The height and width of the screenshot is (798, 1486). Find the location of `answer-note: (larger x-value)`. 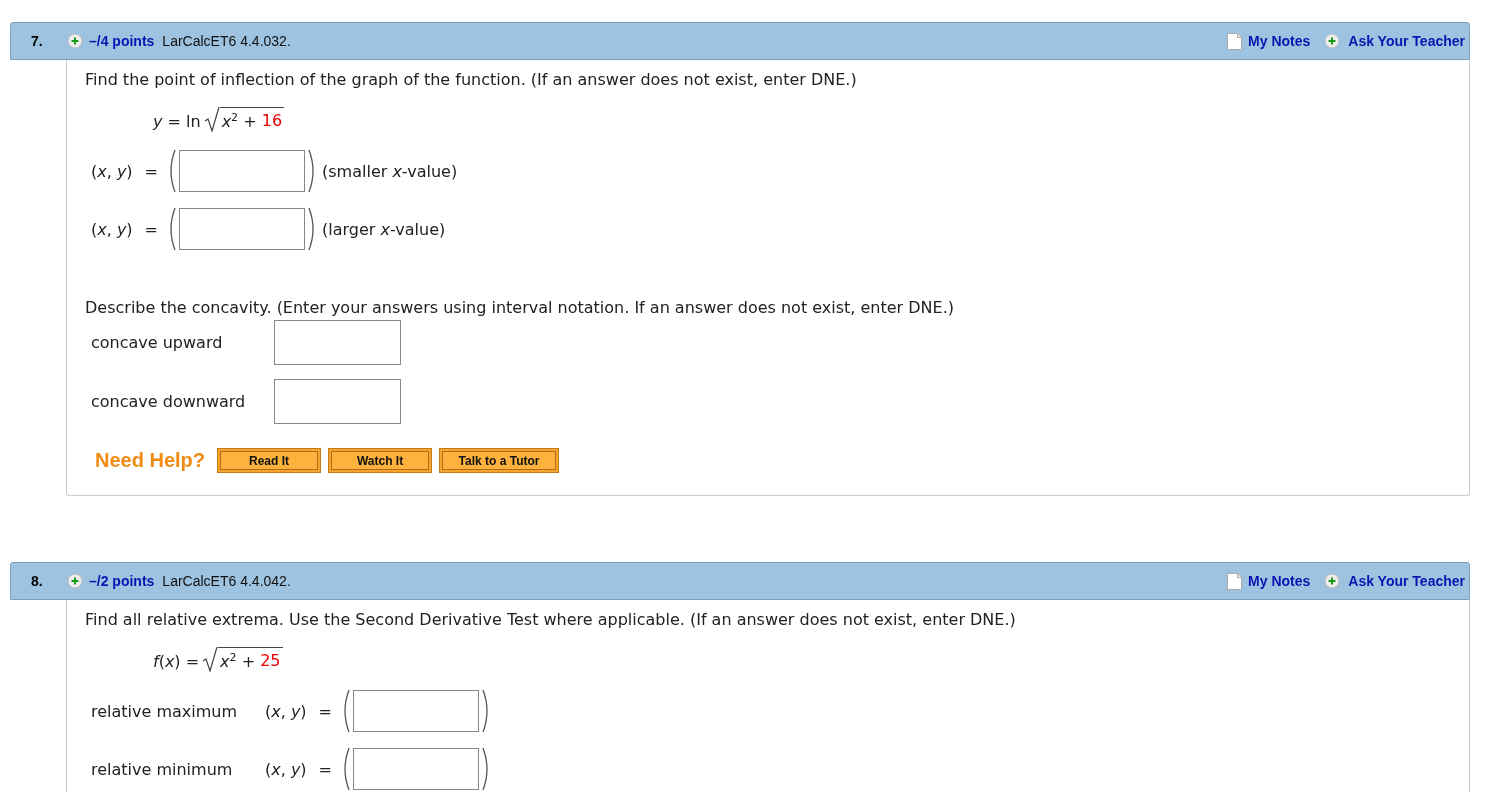

answer-note: (larger x-value) is located at coordinates (384, 229).